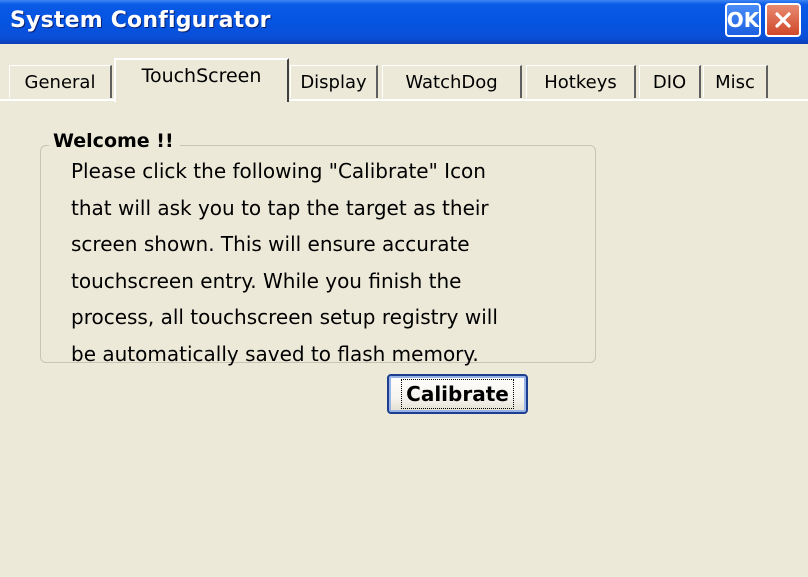  I want to click on tab-watchdog: WatchDog, so click(452, 81).